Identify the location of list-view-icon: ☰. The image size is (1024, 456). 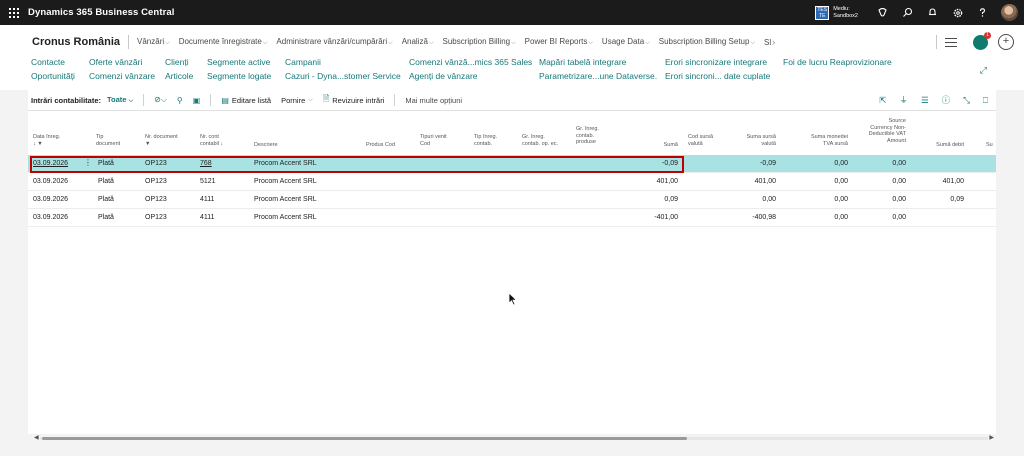
(925, 100).